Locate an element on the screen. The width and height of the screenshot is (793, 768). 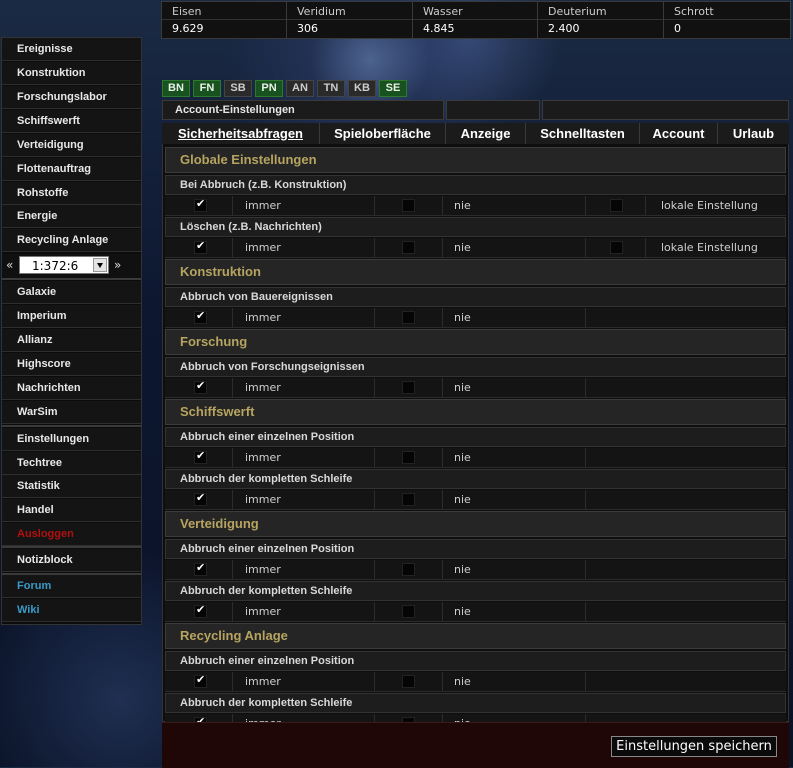
prev-planet-arrow: « is located at coordinates (9, 265).